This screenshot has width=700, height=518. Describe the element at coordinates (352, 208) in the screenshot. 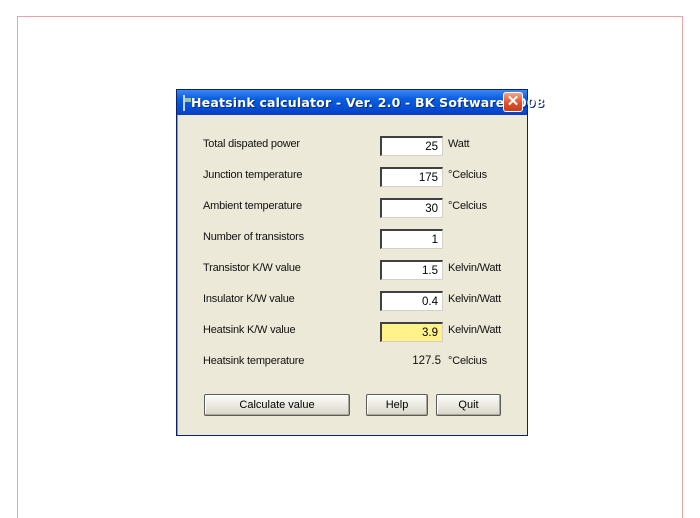

I see `row-ambient-temperature: Ambient temperature 30 °Celcius` at that location.